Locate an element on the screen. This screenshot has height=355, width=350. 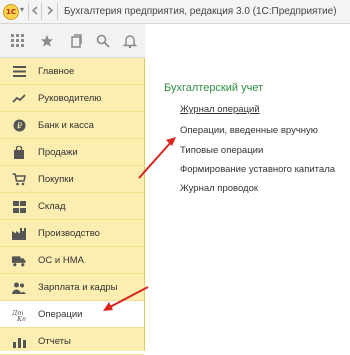
sidebar-item-label: Производство is located at coordinates (69, 233).